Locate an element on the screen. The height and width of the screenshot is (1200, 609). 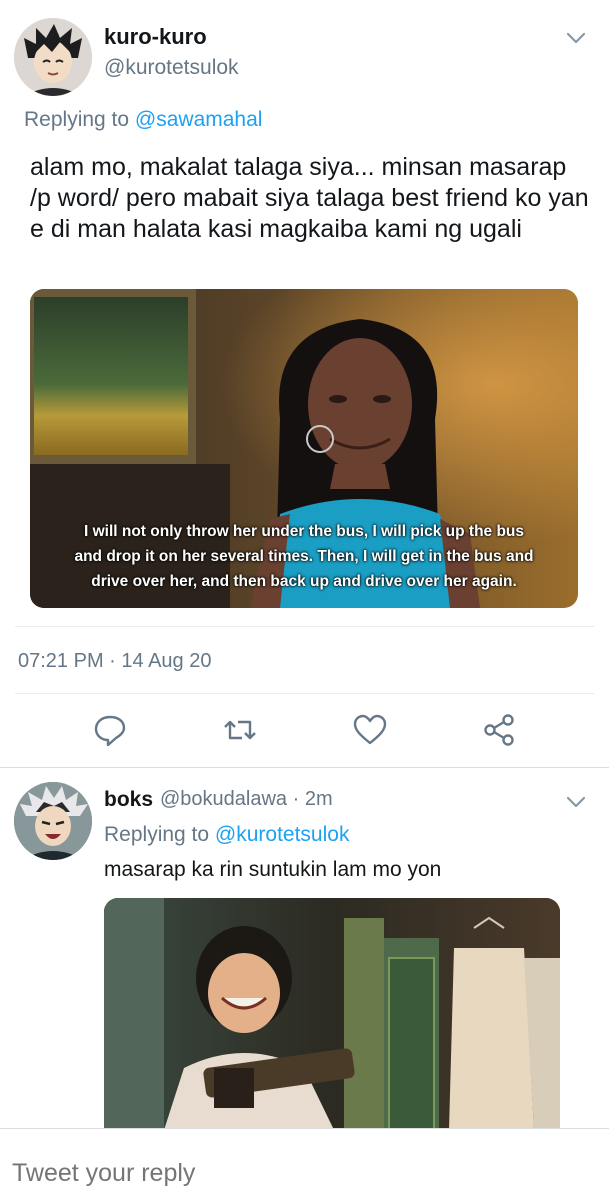
display-name: kuro-kuro is located at coordinates (155, 37).